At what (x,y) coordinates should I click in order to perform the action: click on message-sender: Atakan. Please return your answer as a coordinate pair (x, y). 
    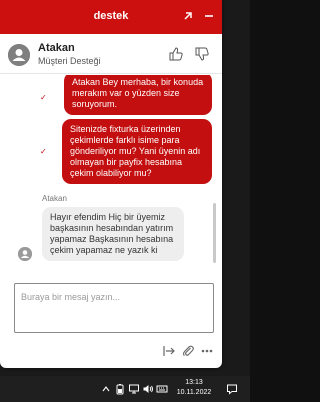
    Looking at the image, I should click on (54, 198).